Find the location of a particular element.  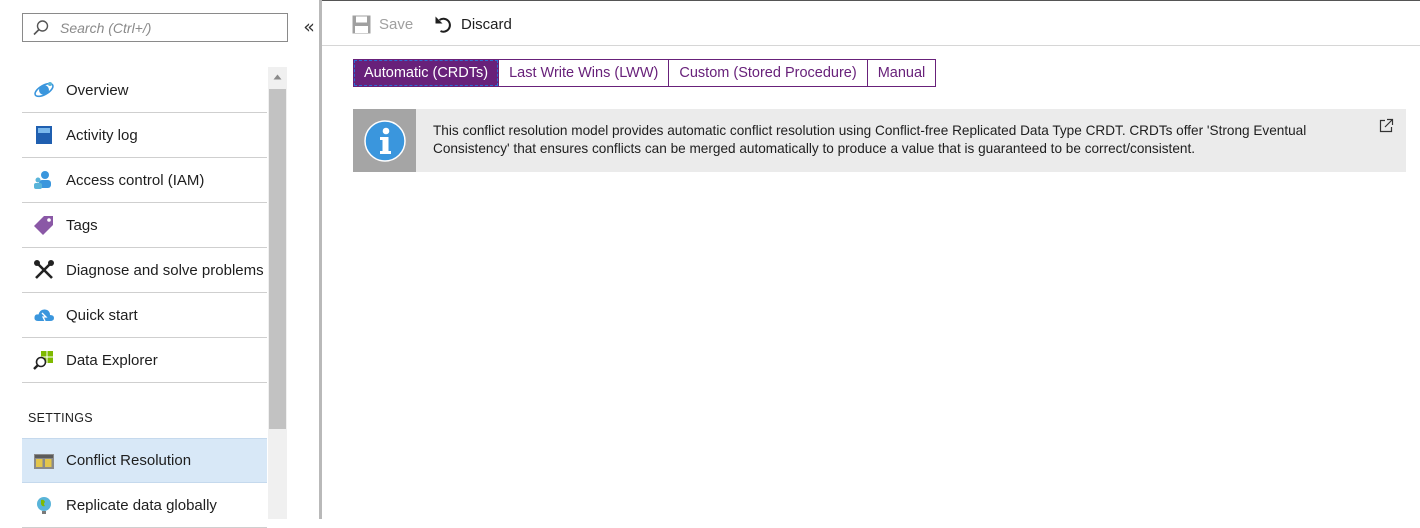

overview-icon is located at coordinates (44, 90).